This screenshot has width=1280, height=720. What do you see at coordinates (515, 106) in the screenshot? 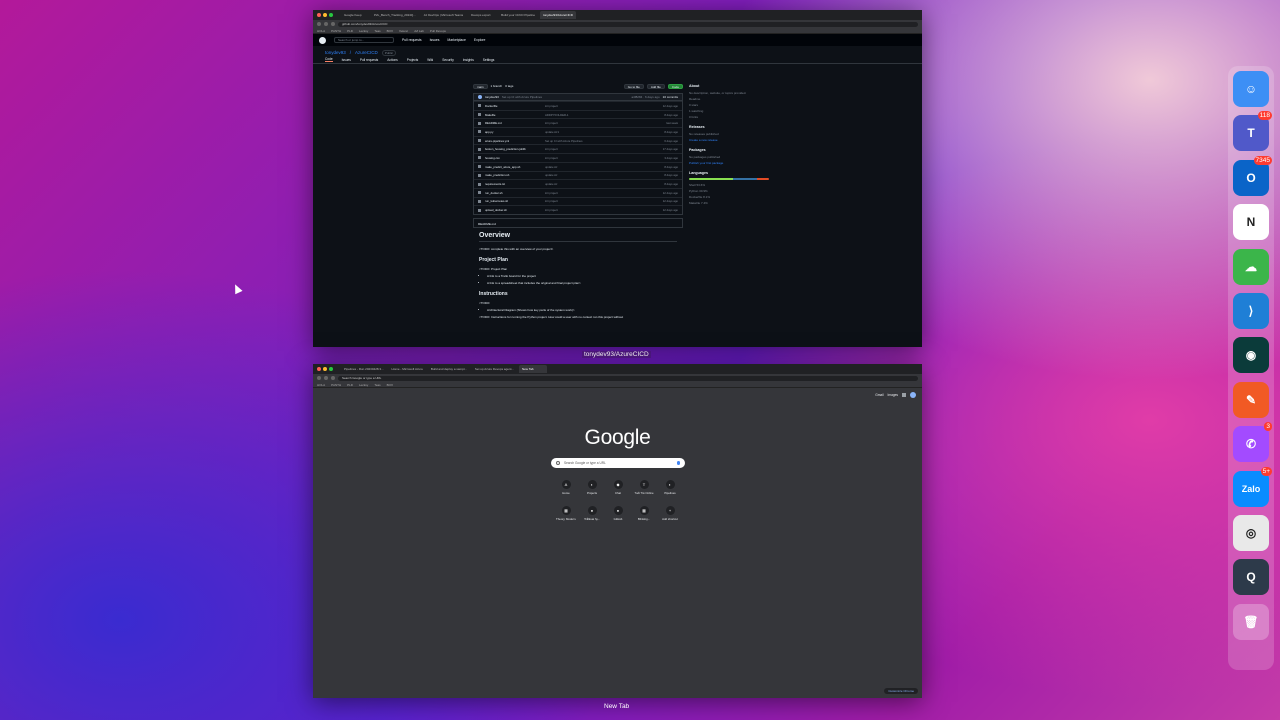
I see `file-name: Dockerfile` at bounding box center [515, 106].